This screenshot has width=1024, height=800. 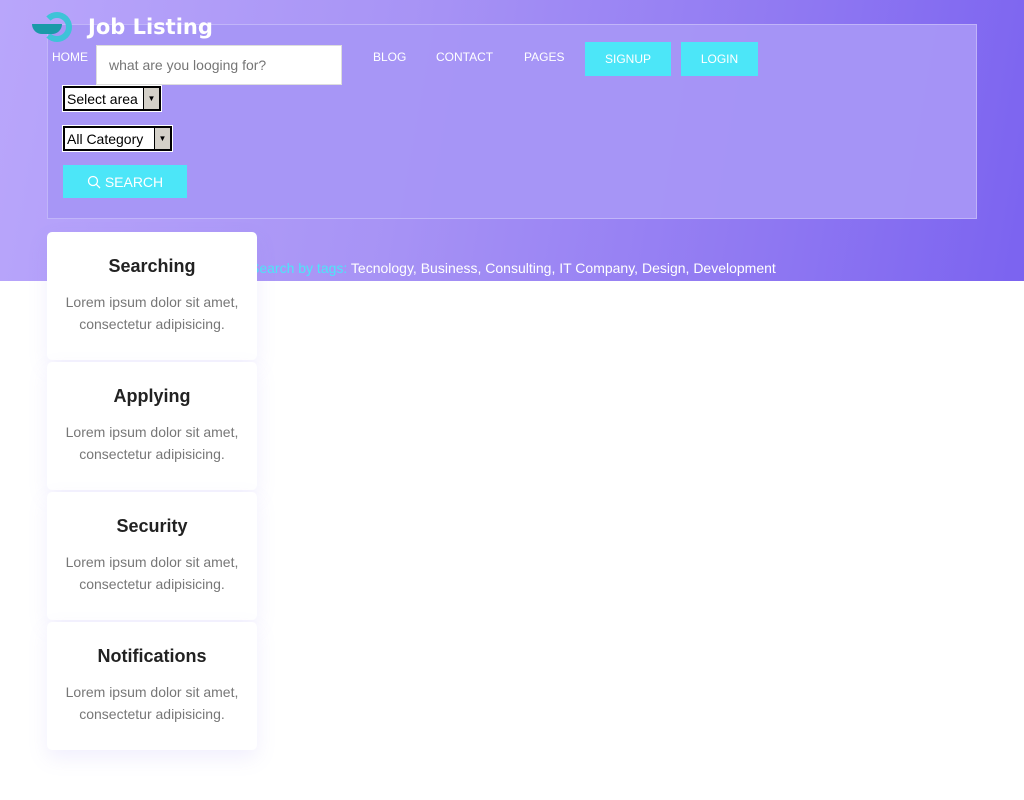 I want to click on logo-icon, so click(x=53, y=27).